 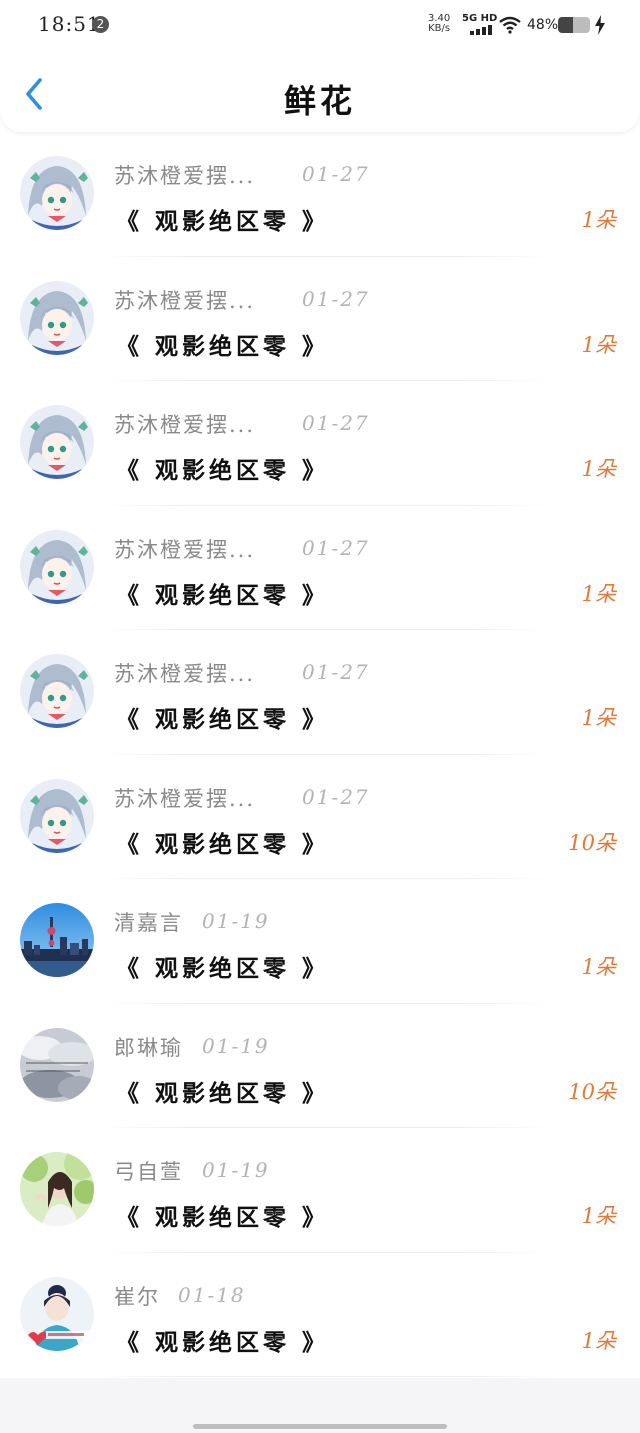 I want to click on battery-icon, so click(x=574, y=25).